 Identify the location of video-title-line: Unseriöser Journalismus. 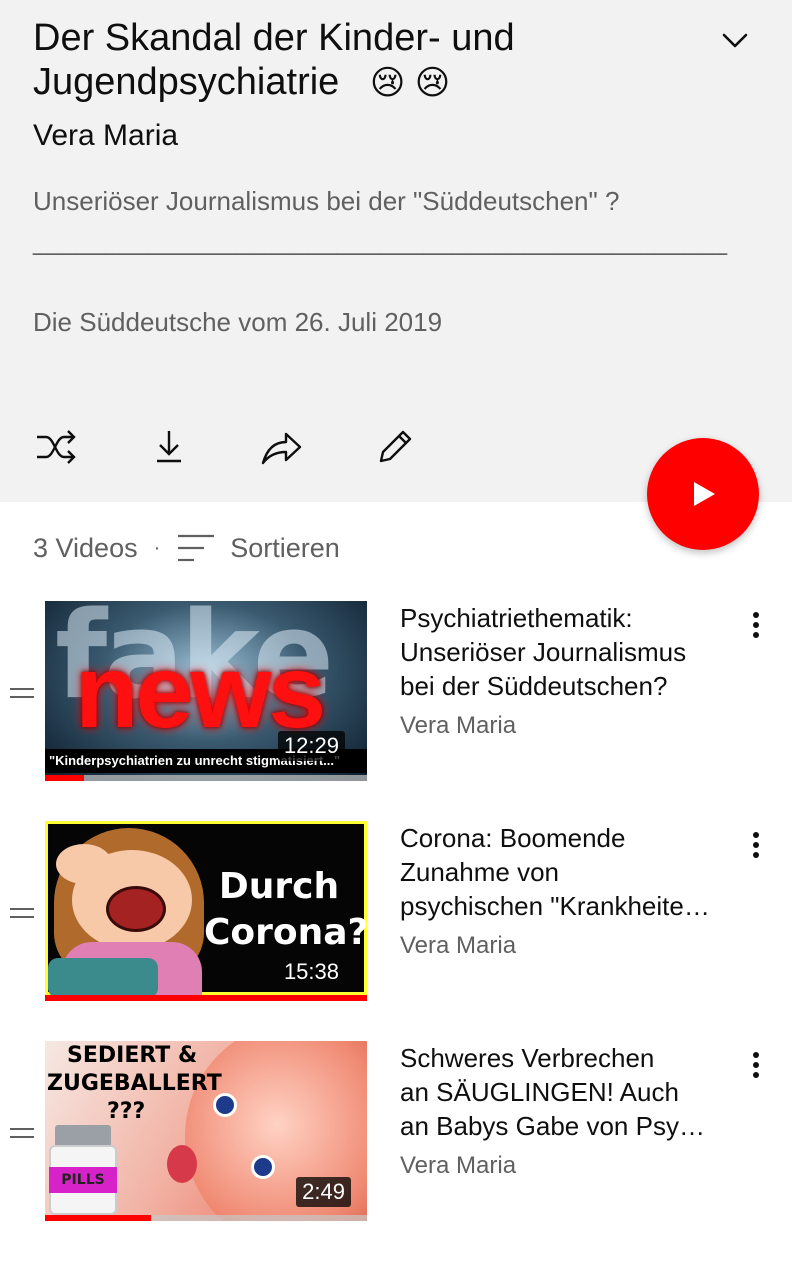
(543, 652).